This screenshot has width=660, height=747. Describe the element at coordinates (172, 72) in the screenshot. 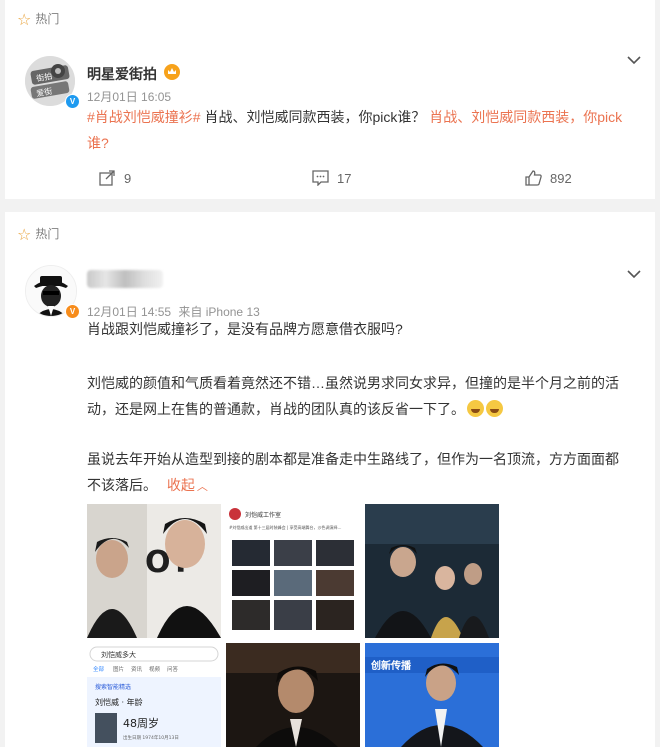

I see `member-crown-icon` at that location.